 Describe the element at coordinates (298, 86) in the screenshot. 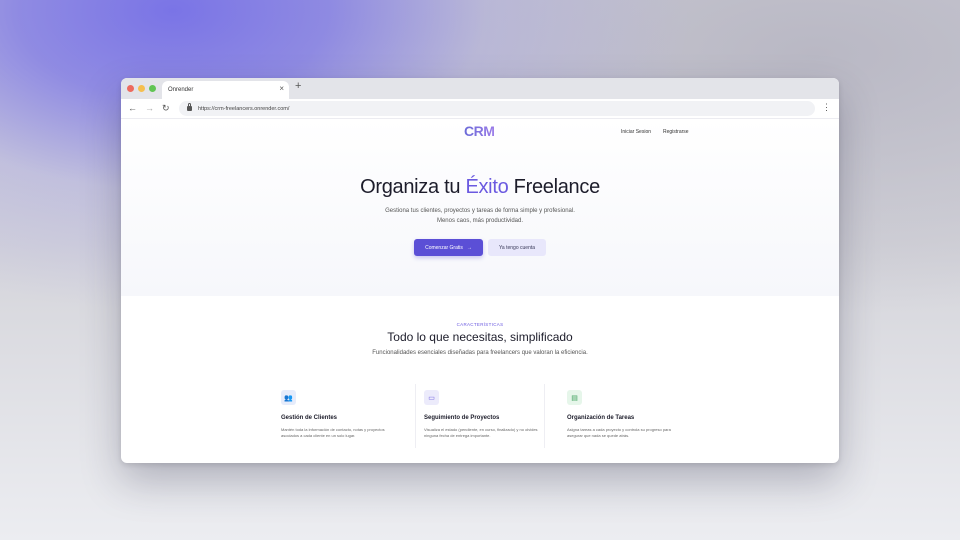

I see `new-tab-icon: +` at that location.